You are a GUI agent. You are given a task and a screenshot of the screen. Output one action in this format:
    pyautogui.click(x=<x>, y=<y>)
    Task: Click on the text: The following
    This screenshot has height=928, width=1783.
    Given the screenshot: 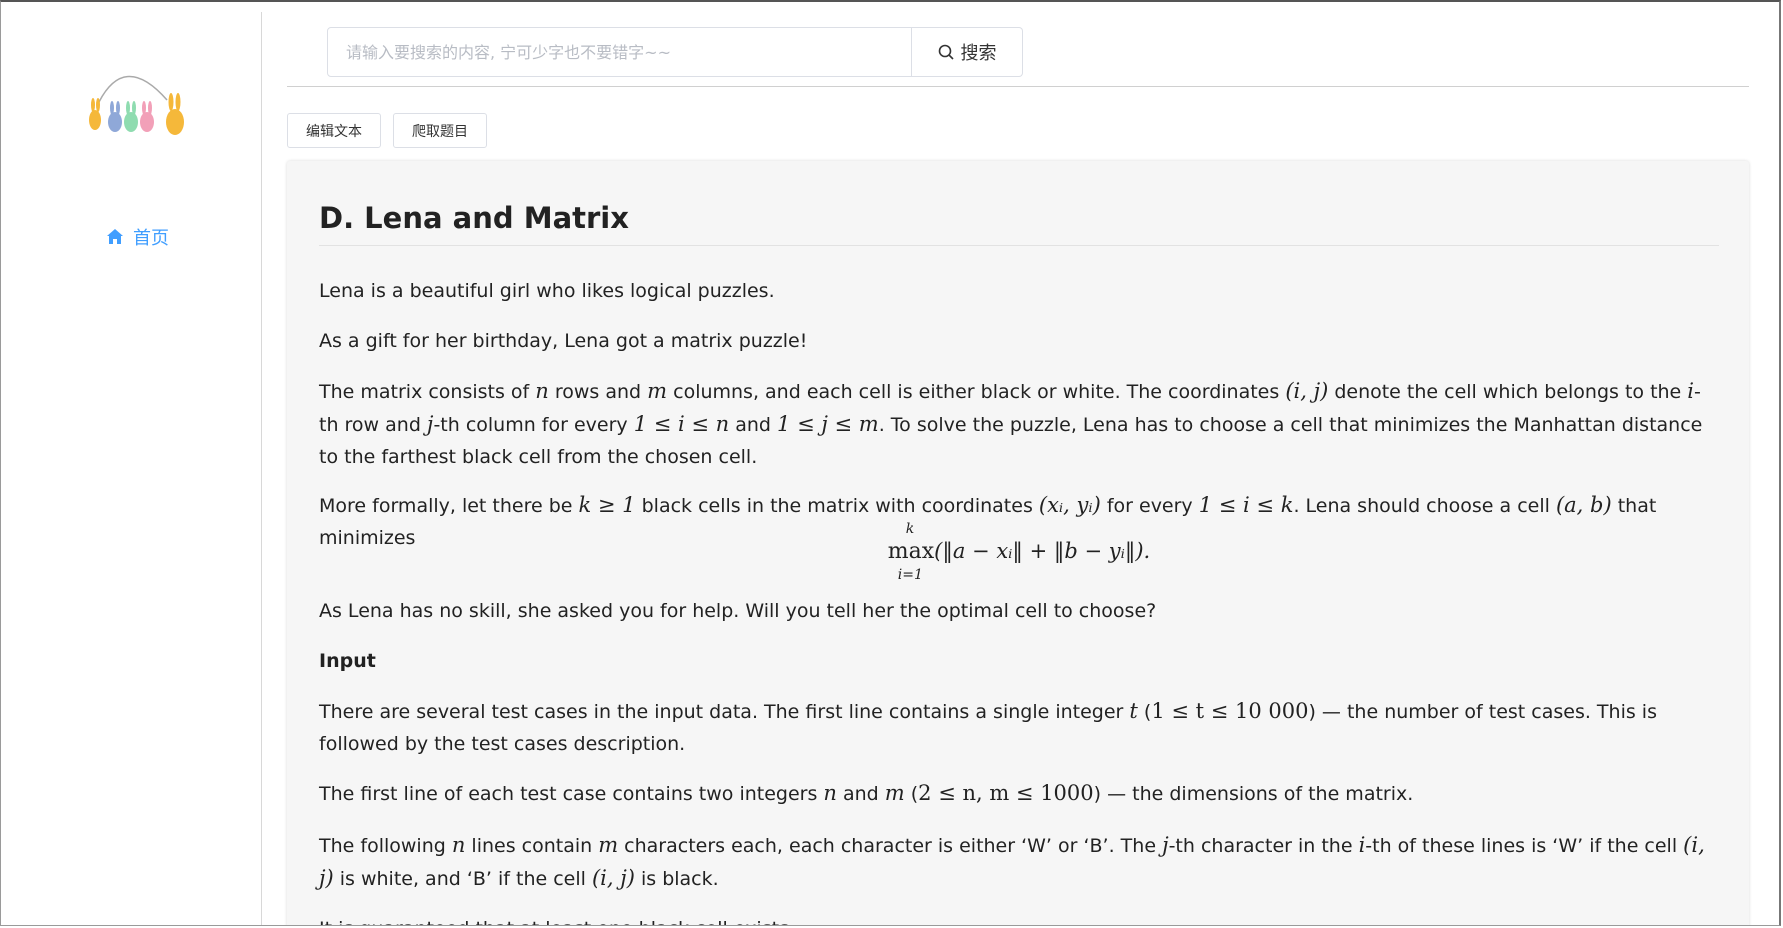 What is the action you would take?
    pyautogui.click(x=385, y=846)
    